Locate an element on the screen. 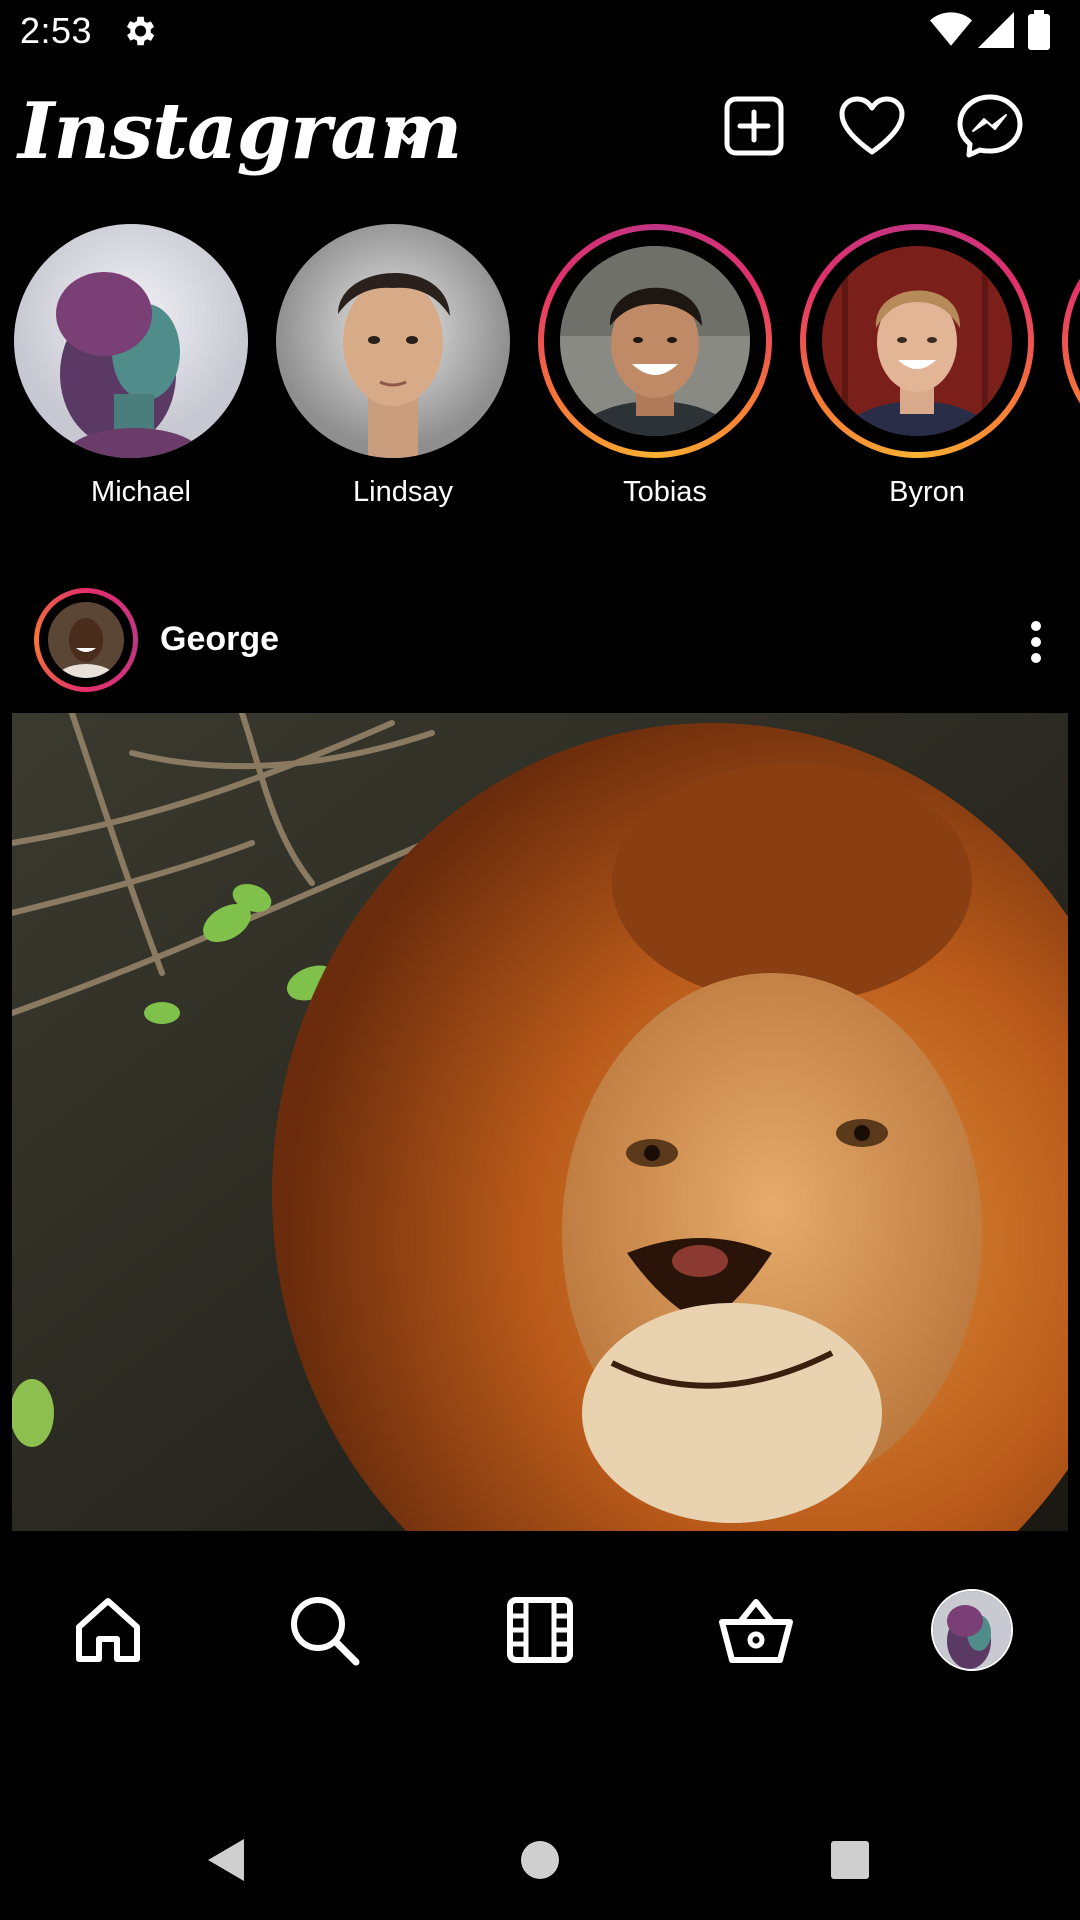  story-item: Lindsay is located at coordinates (392, 372).